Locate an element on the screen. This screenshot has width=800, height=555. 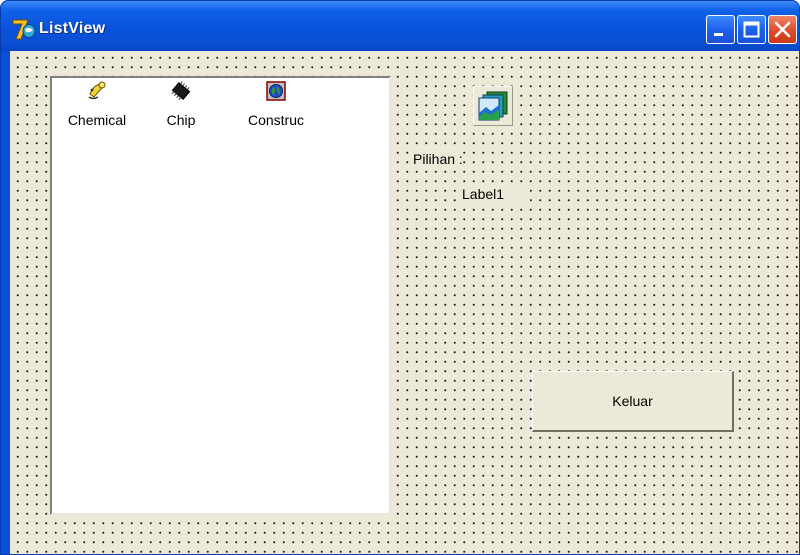
maximize-button is located at coordinates (751, 29).